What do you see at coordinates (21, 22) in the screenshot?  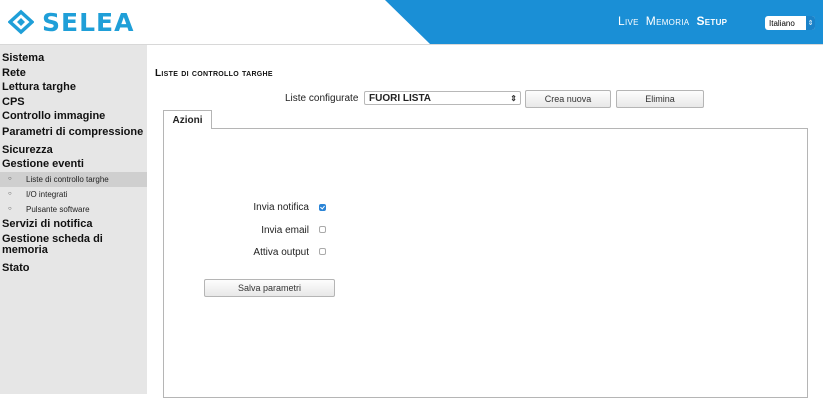 I see `diamond-logo-icon` at bounding box center [21, 22].